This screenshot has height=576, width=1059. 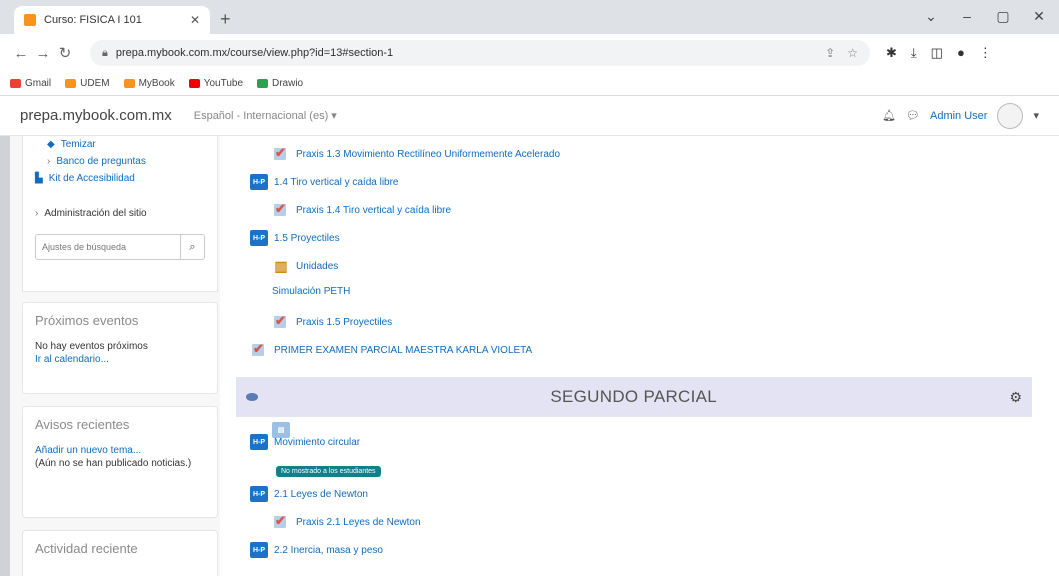 I want to click on profile-icon: ●, so click(x=961, y=53).